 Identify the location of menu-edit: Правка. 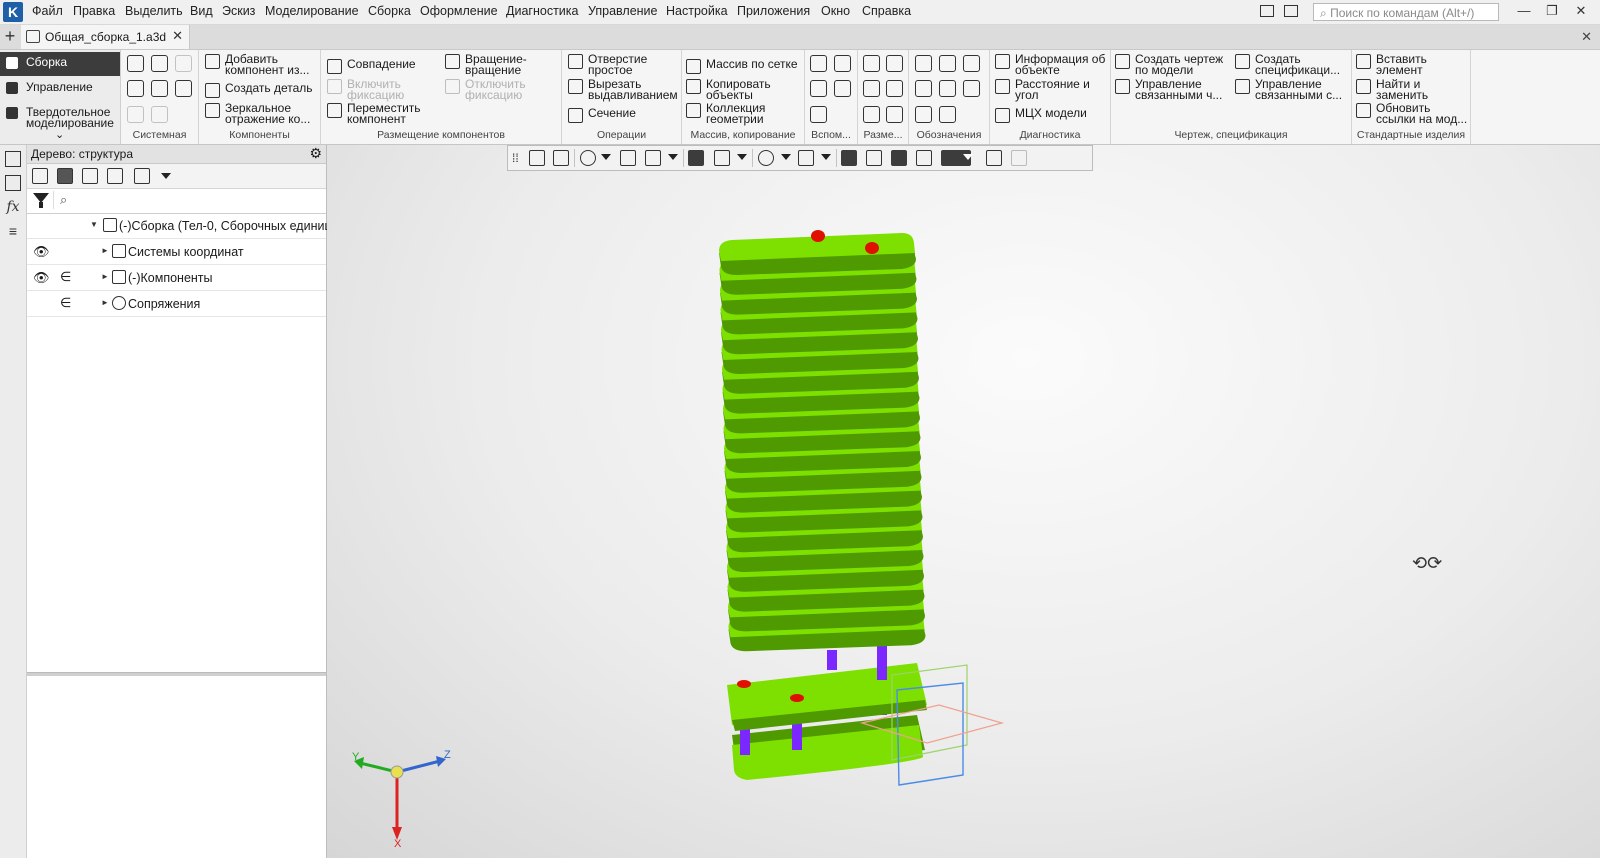
(94, 11).